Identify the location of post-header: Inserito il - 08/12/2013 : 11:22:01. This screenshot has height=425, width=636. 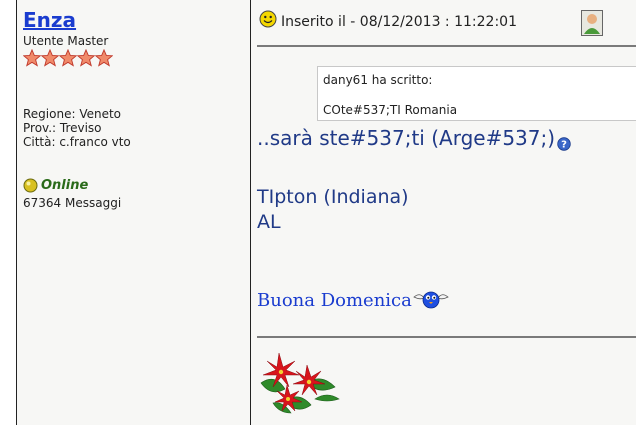
(447, 23).